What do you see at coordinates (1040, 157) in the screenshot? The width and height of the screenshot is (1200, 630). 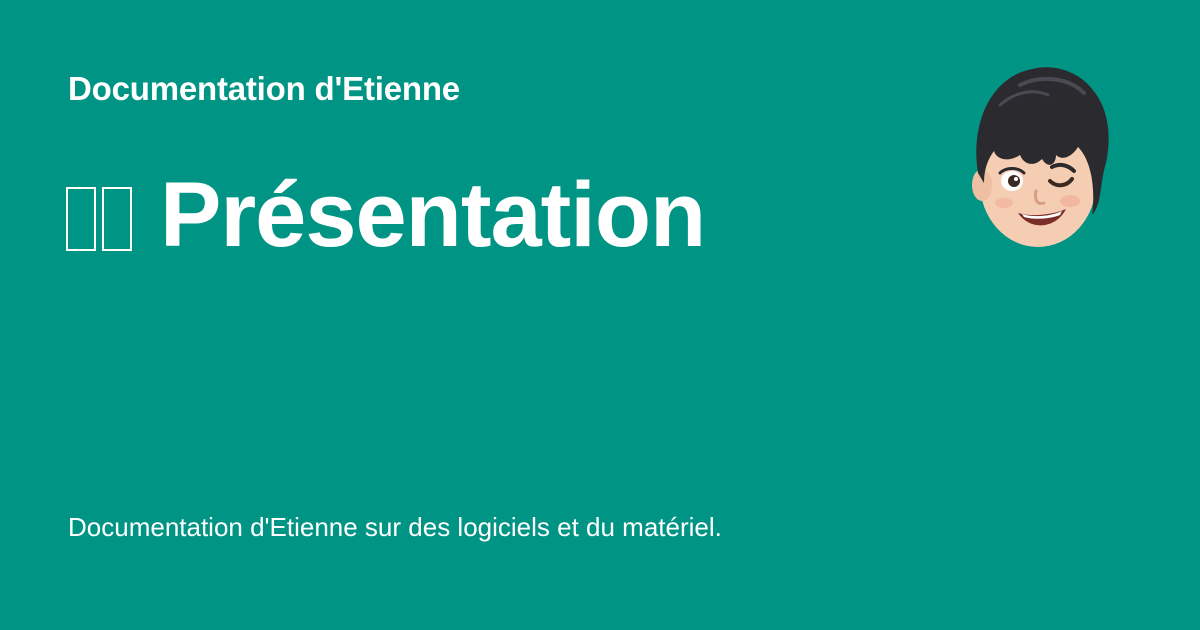 I see `avatar-icon` at bounding box center [1040, 157].